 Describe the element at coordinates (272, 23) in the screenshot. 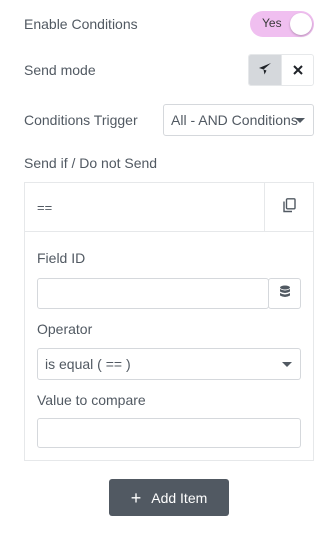

I see `toggle-text: Yes` at that location.